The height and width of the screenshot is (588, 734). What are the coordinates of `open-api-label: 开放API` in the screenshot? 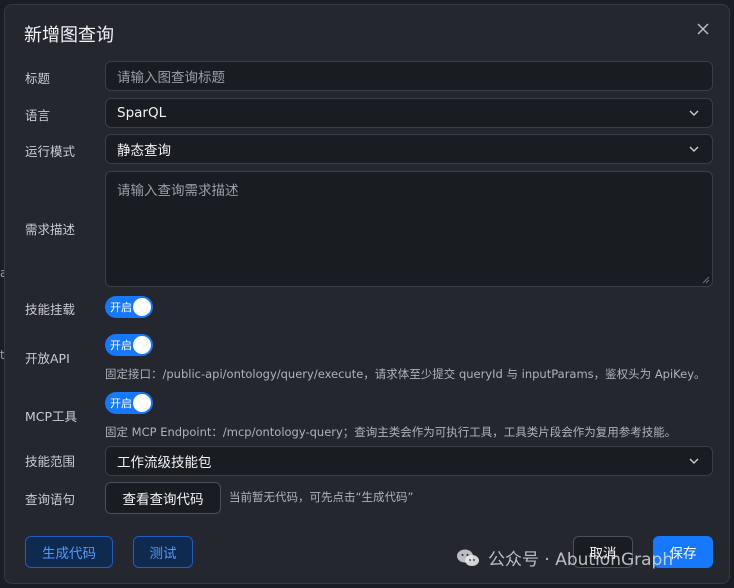 It's located at (47, 358).